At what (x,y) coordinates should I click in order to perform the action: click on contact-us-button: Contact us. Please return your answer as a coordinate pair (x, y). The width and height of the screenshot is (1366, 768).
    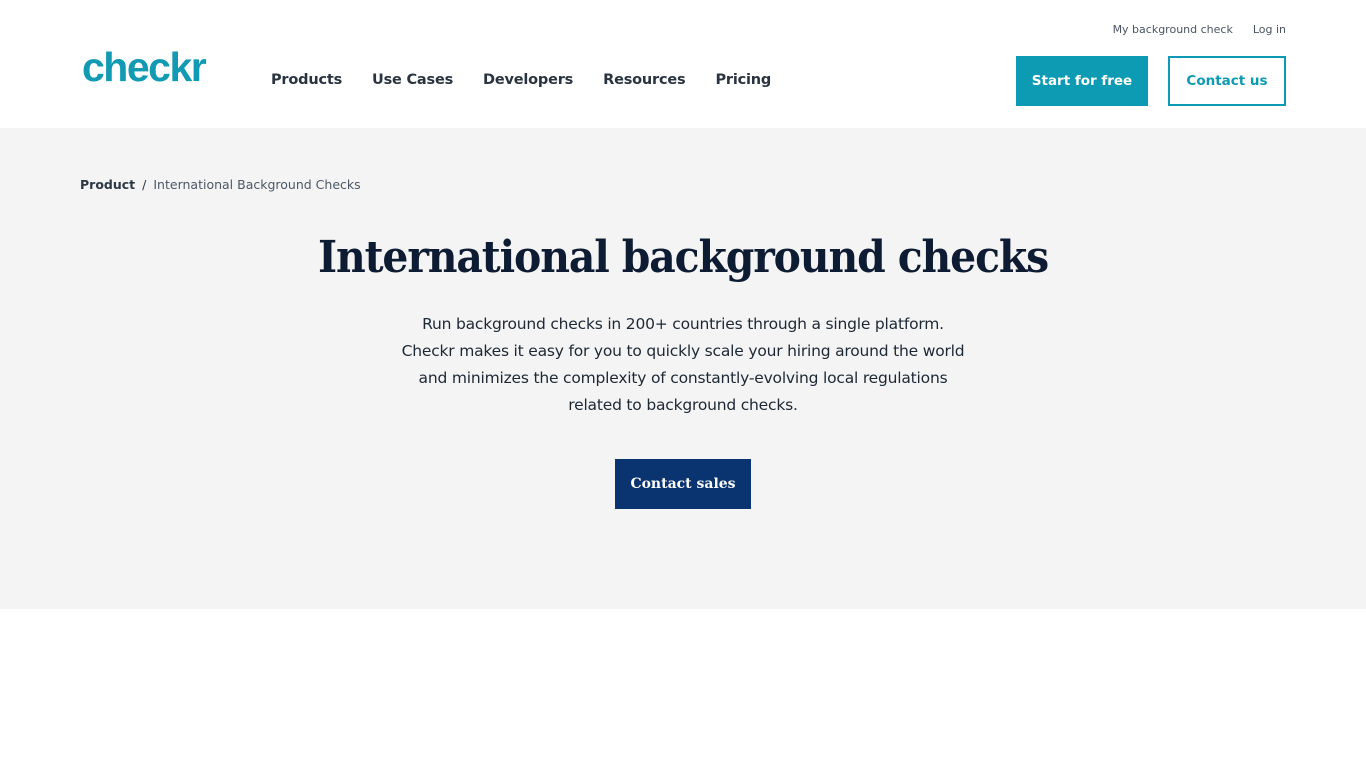
    Looking at the image, I should click on (1227, 81).